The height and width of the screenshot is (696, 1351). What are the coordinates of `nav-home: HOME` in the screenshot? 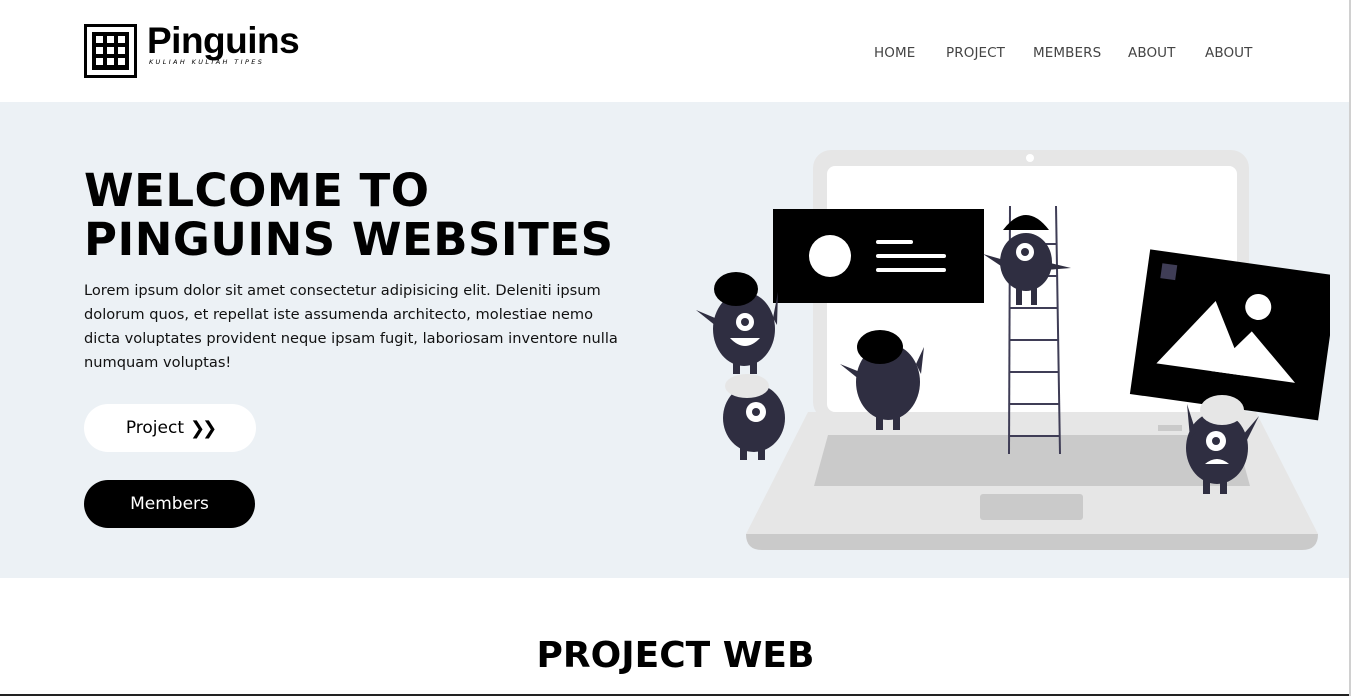 It's located at (894, 53).